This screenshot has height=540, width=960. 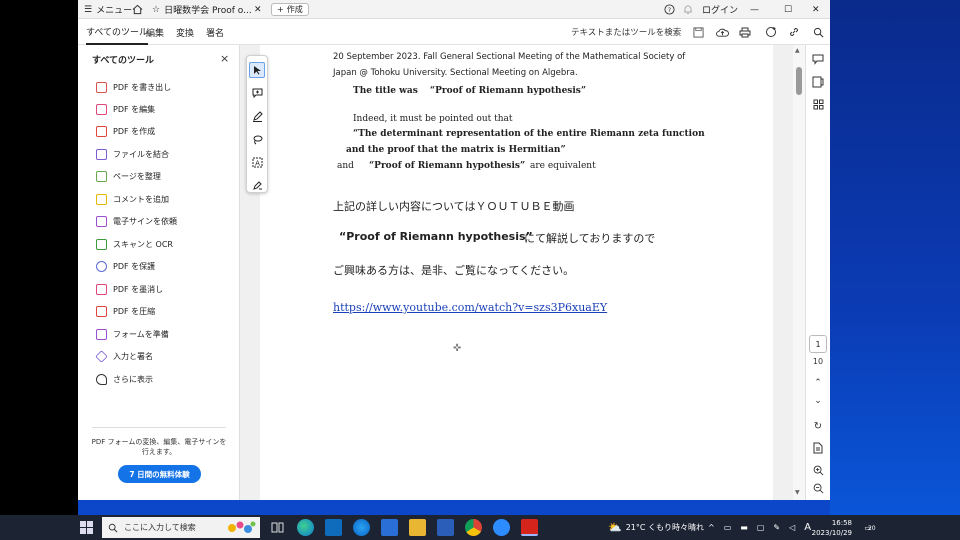 What do you see at coordinates (125, 311) in the screenshot?
I see `tool-compress-pdf: PDF を圧縮` at bounding box center [125, 311].